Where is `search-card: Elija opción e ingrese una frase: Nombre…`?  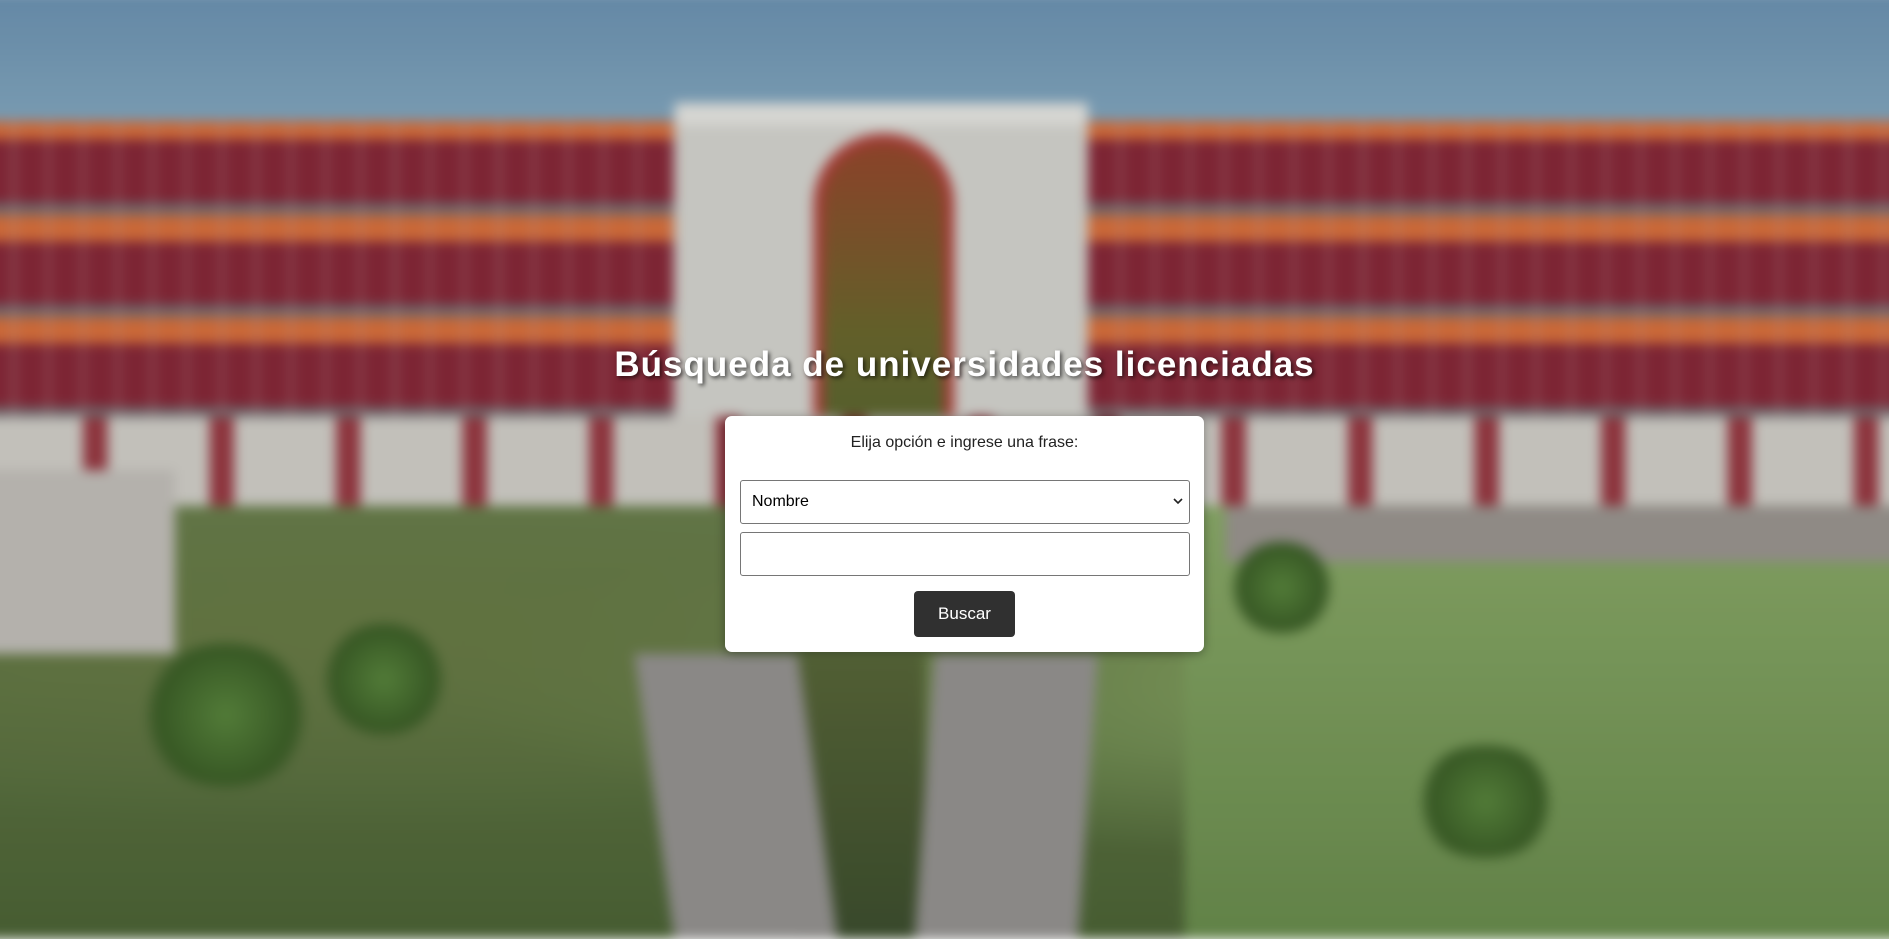 search-card: Elija opción e ingrese una frase: Nombre… is located at coordinates (964, 534).